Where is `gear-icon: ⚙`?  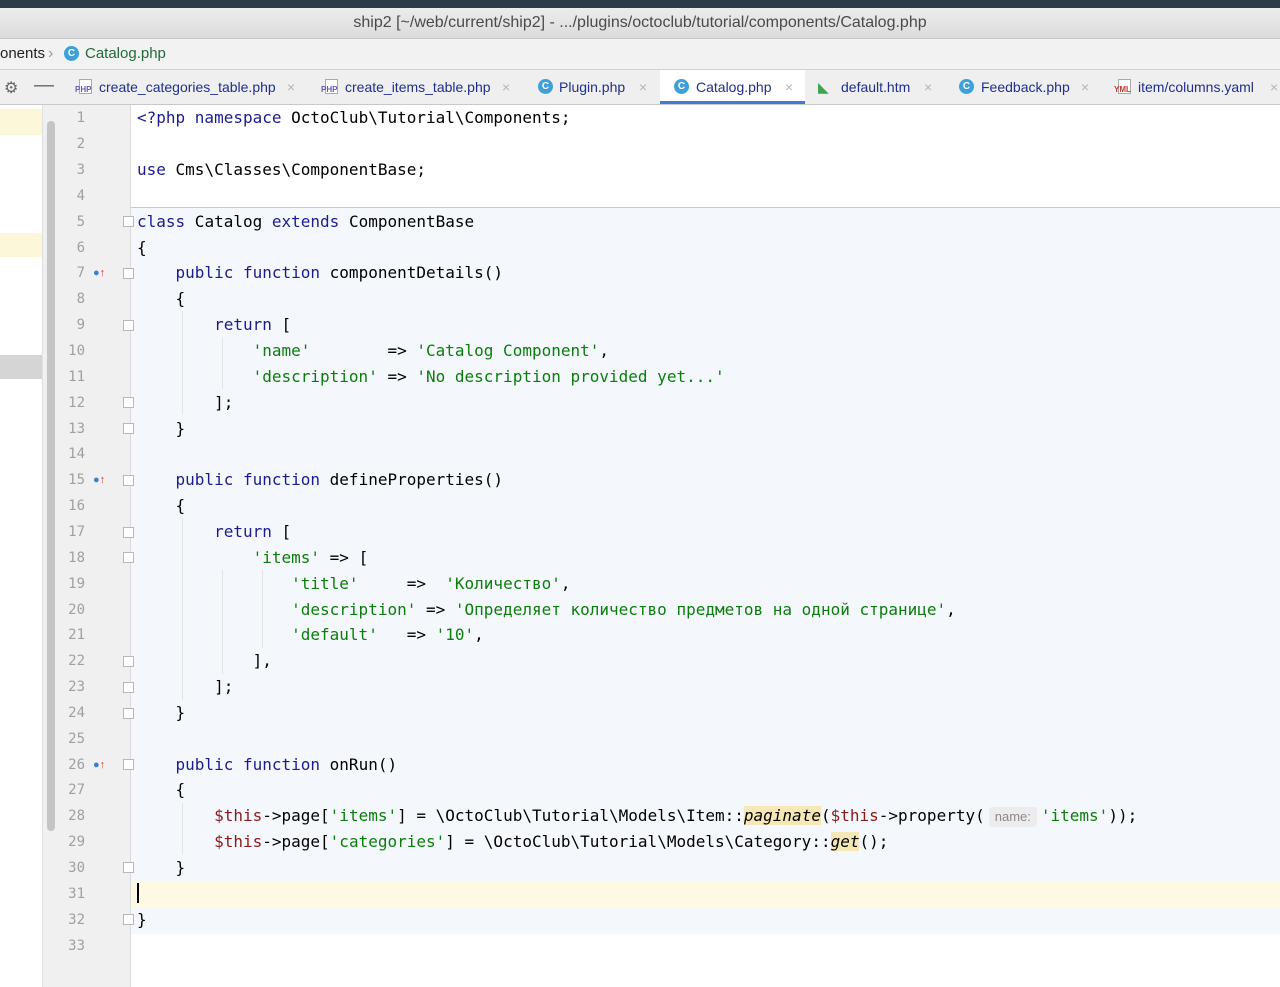 gear-icon: ⚙ is located at coordinates (11, 88).